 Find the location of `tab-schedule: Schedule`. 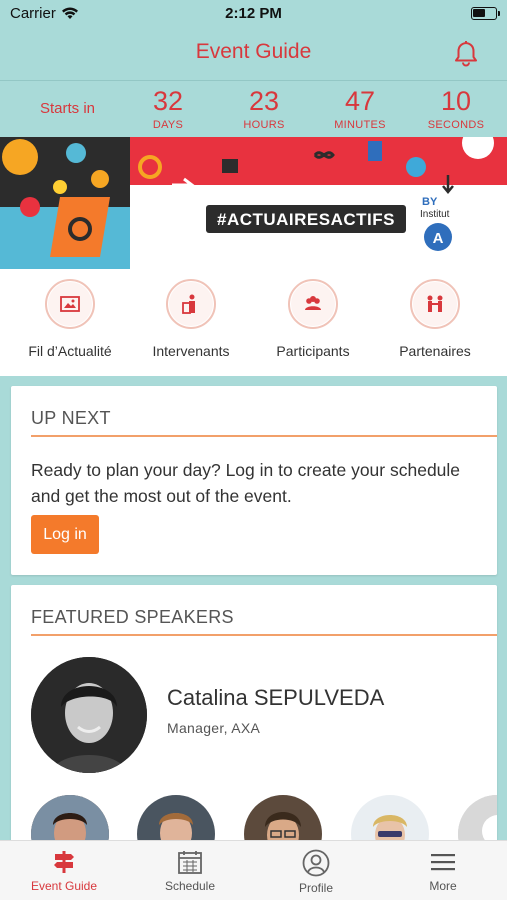

tab-schedule: Schedule is located at coordinates (190, 870).